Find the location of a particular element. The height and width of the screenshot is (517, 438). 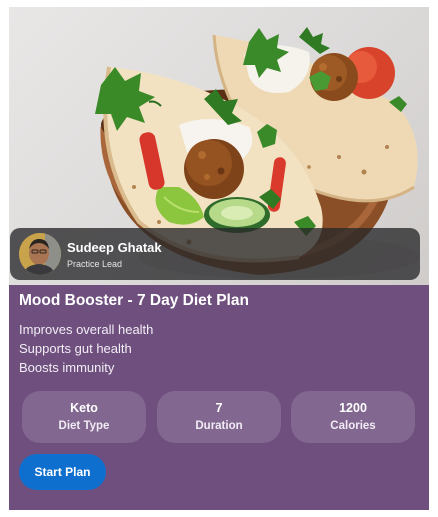

author-photo is located at coordinates (40, 254).